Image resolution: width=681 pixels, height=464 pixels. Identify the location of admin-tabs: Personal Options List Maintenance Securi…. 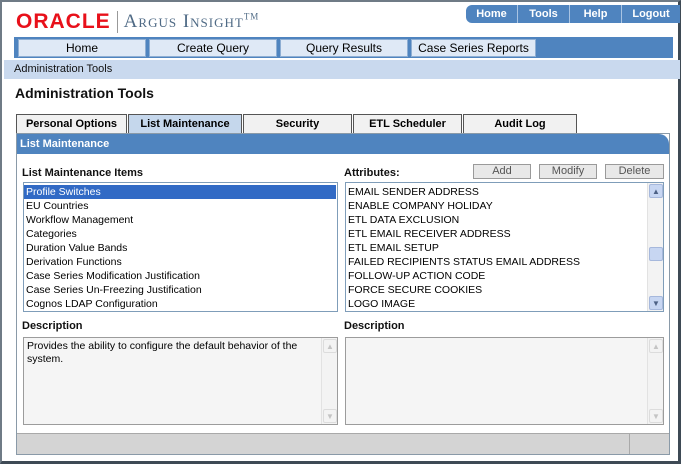
(297, 123).